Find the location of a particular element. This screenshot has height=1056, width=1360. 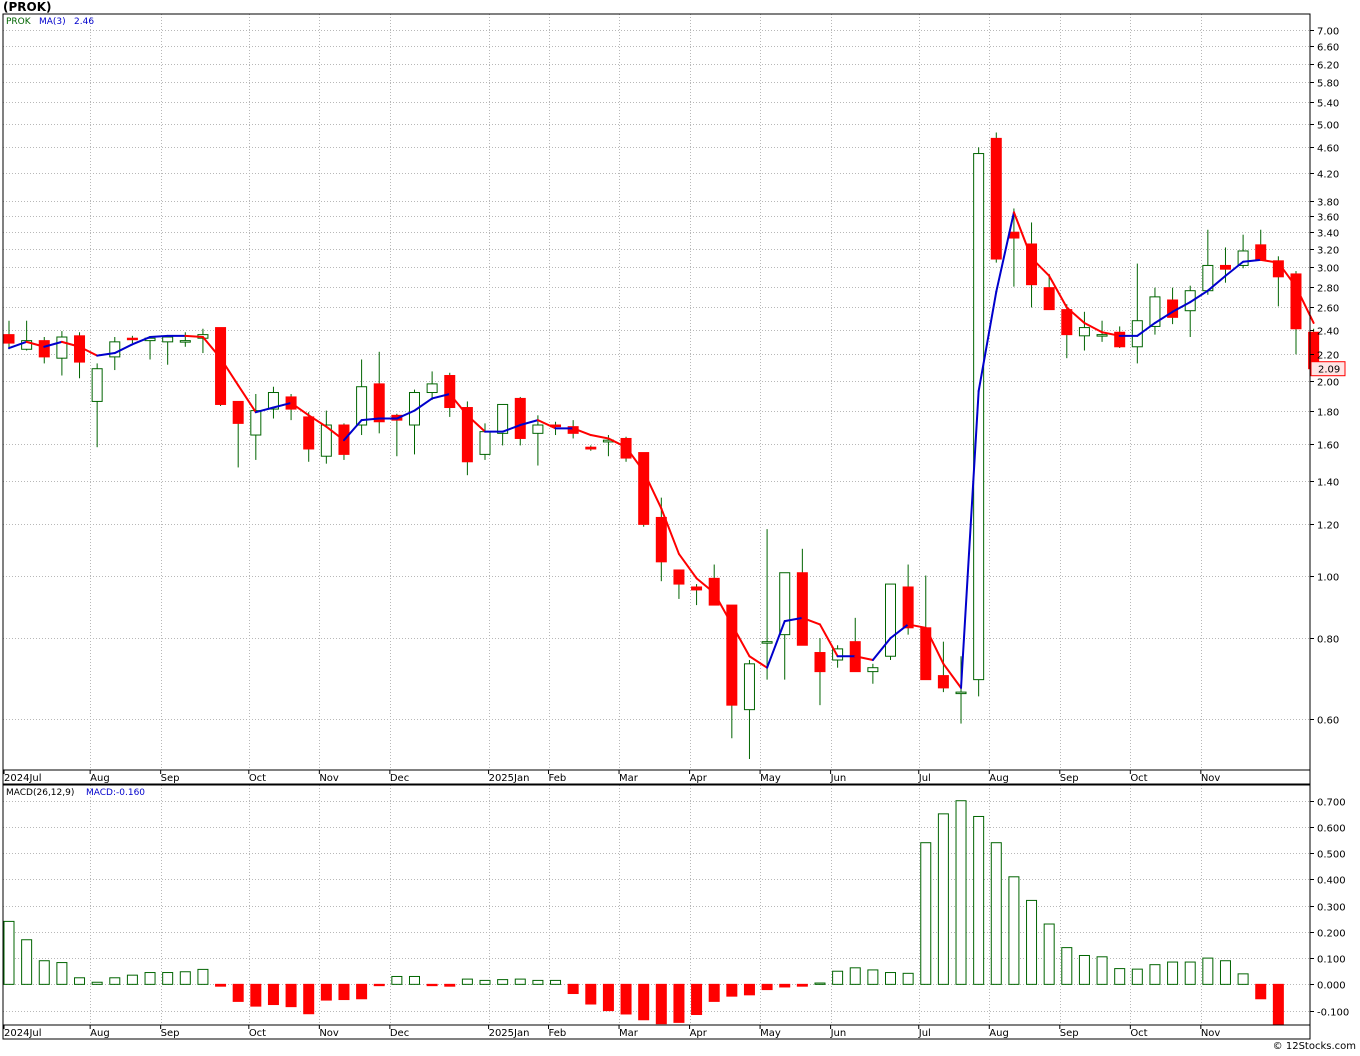

price-y-tick-label: 2.60 is located at coordinates (1328, 309).